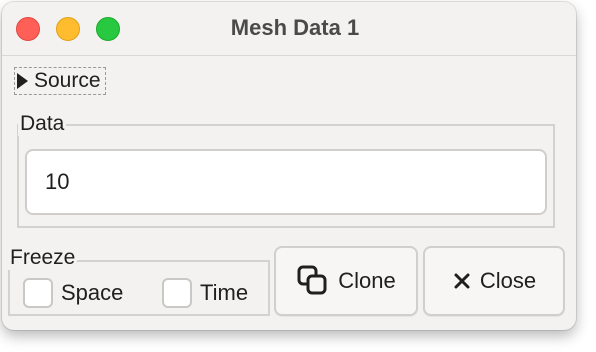 This screenshot has width=596, height=352. I want to click on clone-button: Clone, so click(346, 281).